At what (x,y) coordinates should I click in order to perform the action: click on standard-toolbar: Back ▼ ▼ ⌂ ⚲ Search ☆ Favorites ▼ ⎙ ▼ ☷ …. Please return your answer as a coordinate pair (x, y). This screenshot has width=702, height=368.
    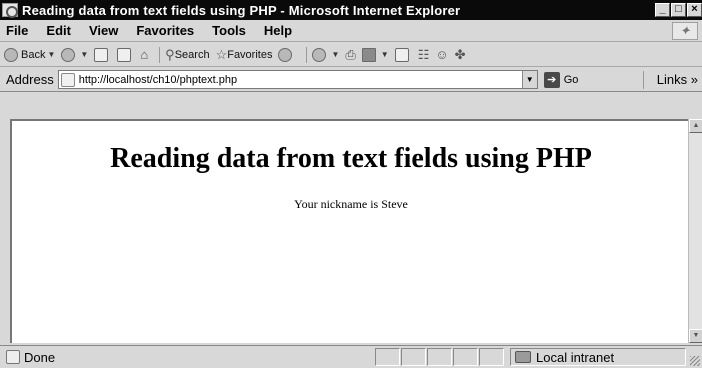
    Looking at the image, I should click on (351, 55).